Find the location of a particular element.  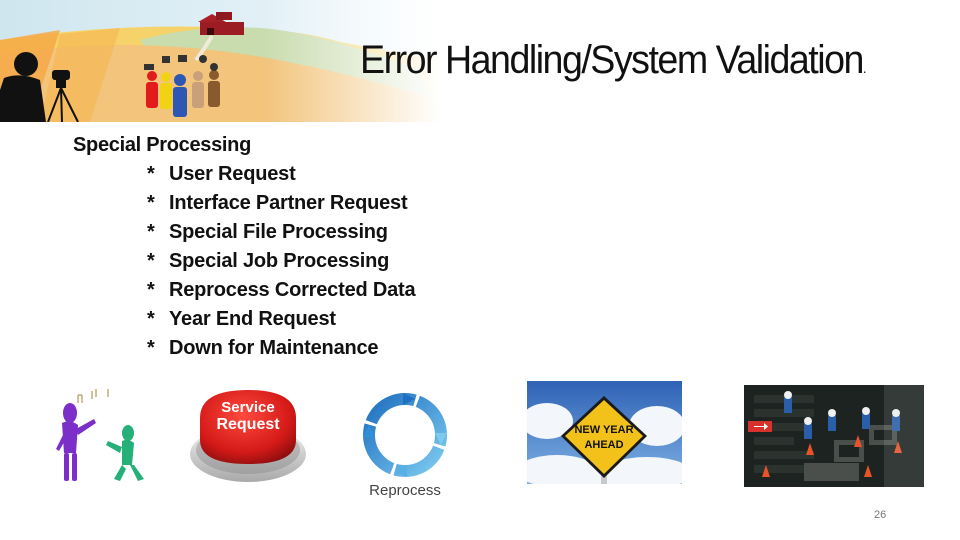

new-year-ahead-sign-image: NEW YEAR AHEAD is located at coordinates (604, 432).